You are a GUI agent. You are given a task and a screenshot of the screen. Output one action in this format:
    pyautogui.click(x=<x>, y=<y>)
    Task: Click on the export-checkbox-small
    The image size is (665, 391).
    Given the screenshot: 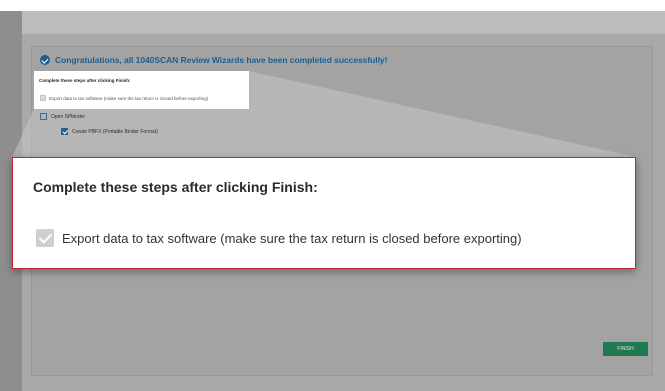 What is the action you would take?
    pyautogui.click(x=43, y=98)
    